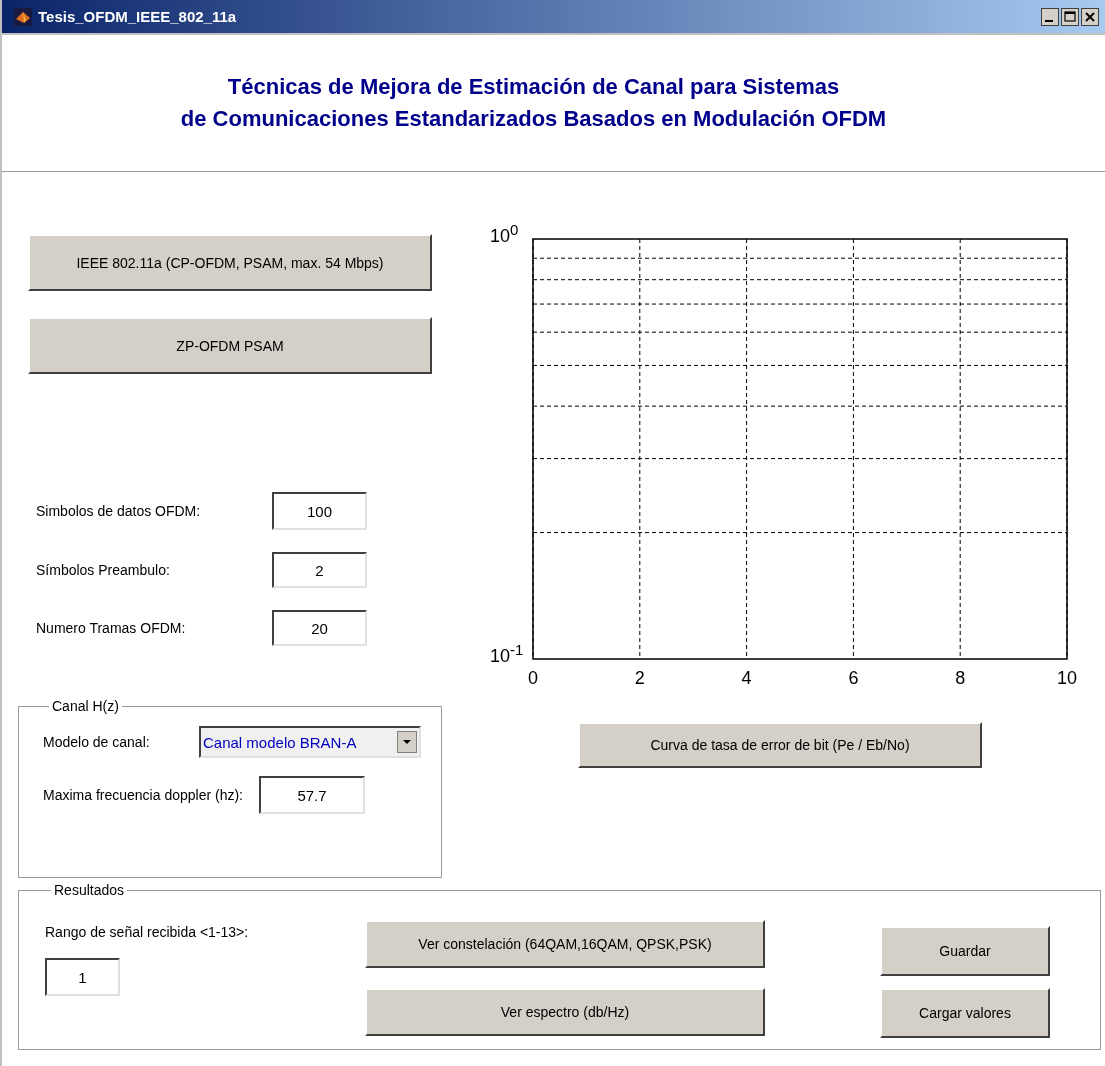  Describe the element at coordinates (319, 628) in the screenshot. I see `input-field: 20` at that location.